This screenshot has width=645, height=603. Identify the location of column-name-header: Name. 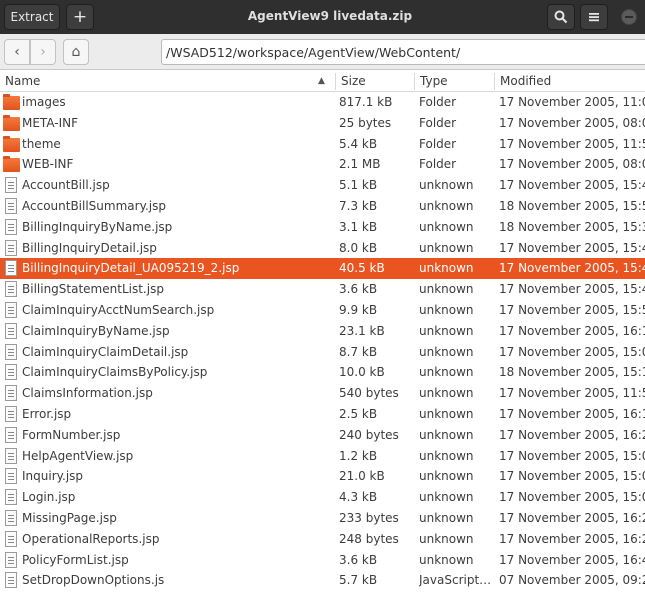
(22, 81).